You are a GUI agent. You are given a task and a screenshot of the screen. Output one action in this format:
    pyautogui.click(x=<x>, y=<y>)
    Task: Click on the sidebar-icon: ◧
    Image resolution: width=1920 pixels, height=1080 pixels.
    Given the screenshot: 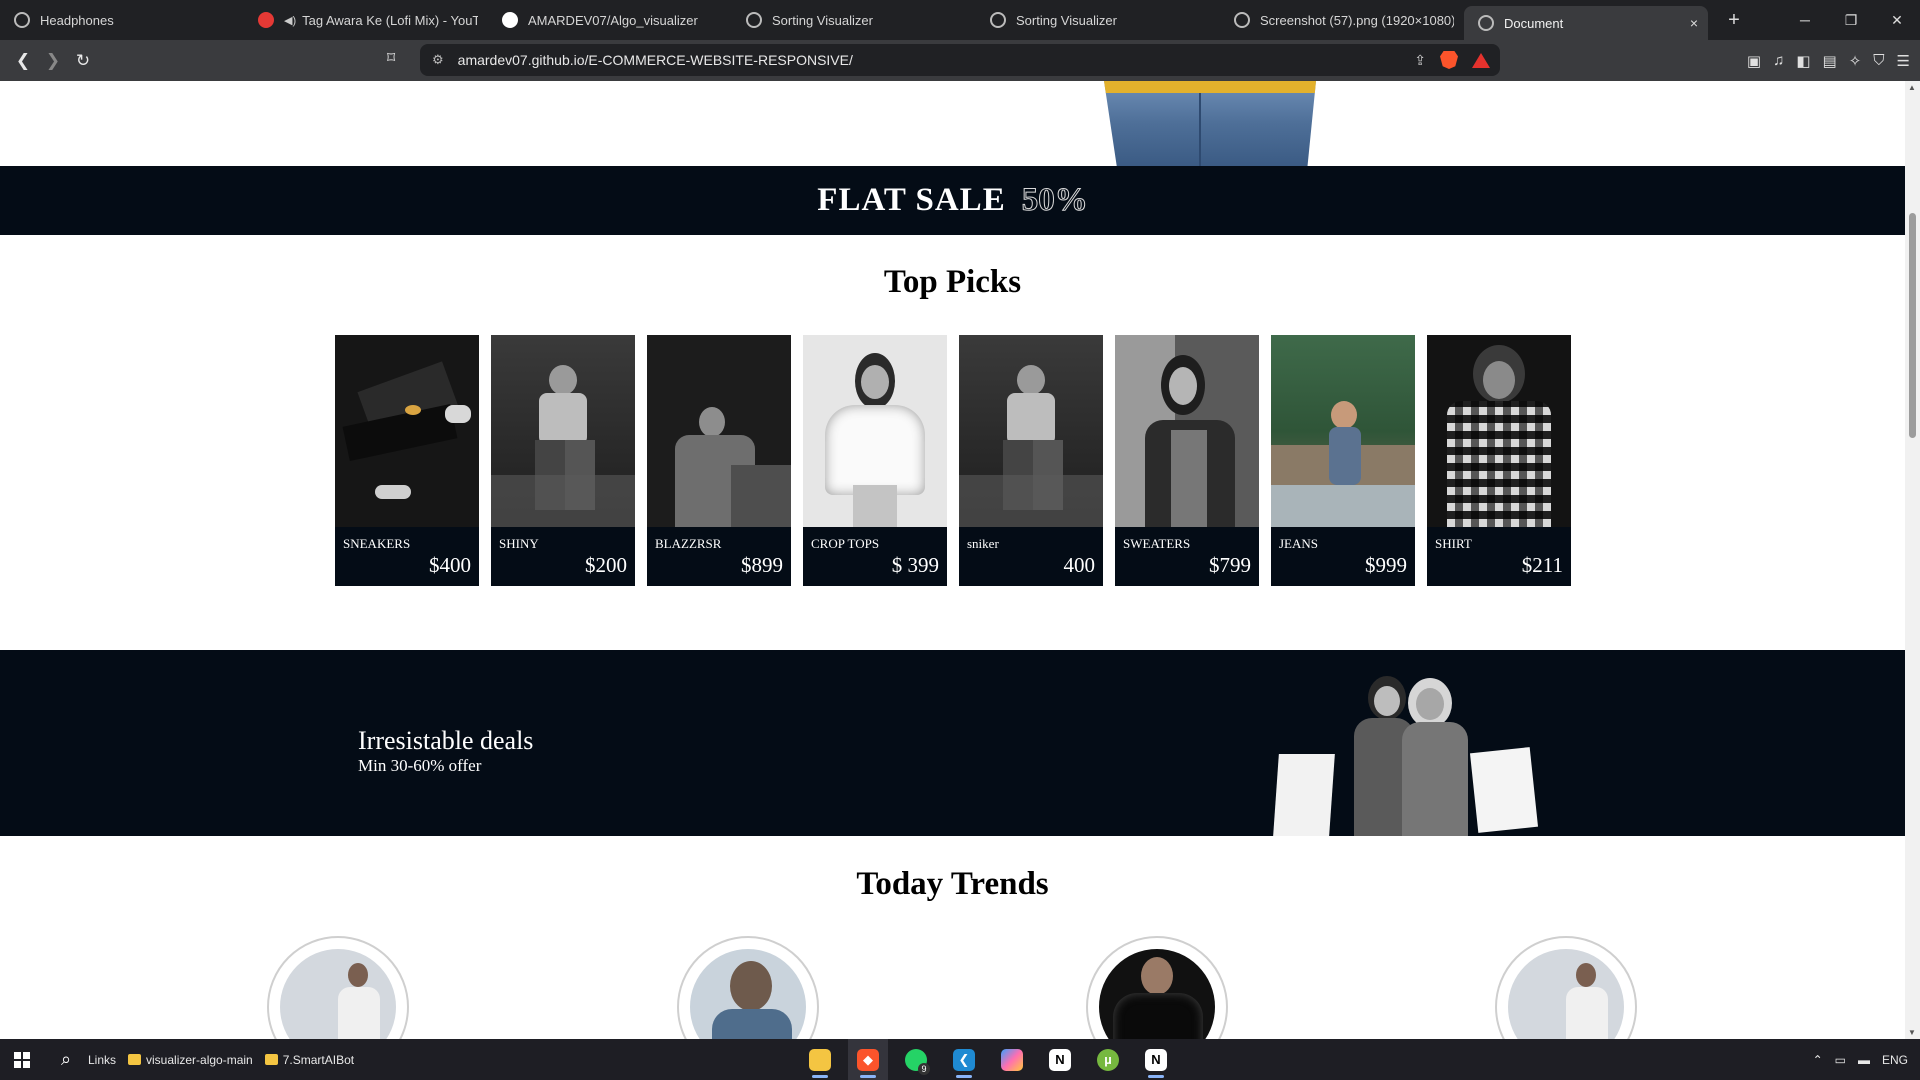 What is the action you would take?
    pyautogui.click(x=1803, y=61)
    